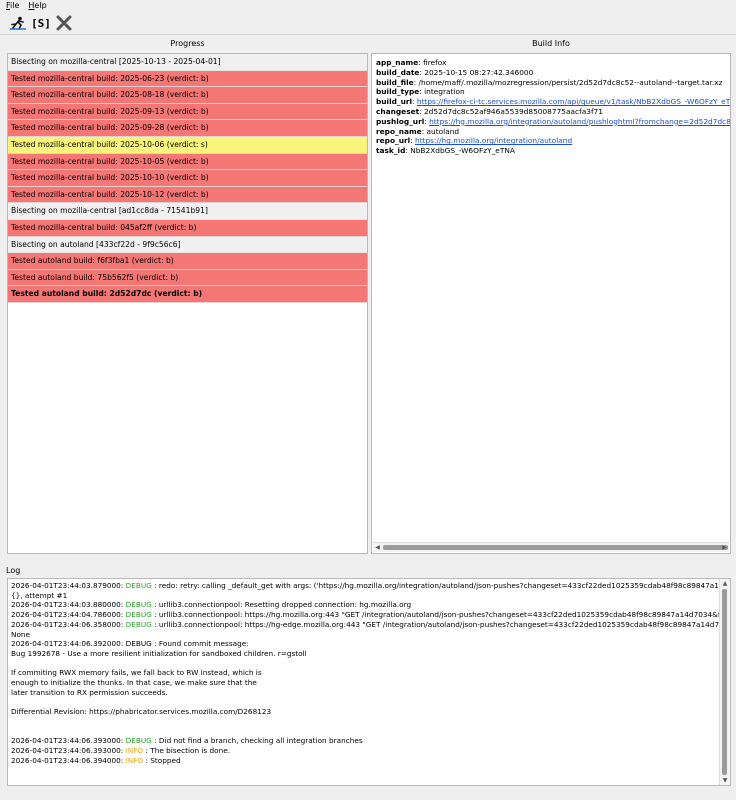  Describe the element at coordinates (551, 43) in the screenshot. I see `build-info-title: Build Info` at that location.